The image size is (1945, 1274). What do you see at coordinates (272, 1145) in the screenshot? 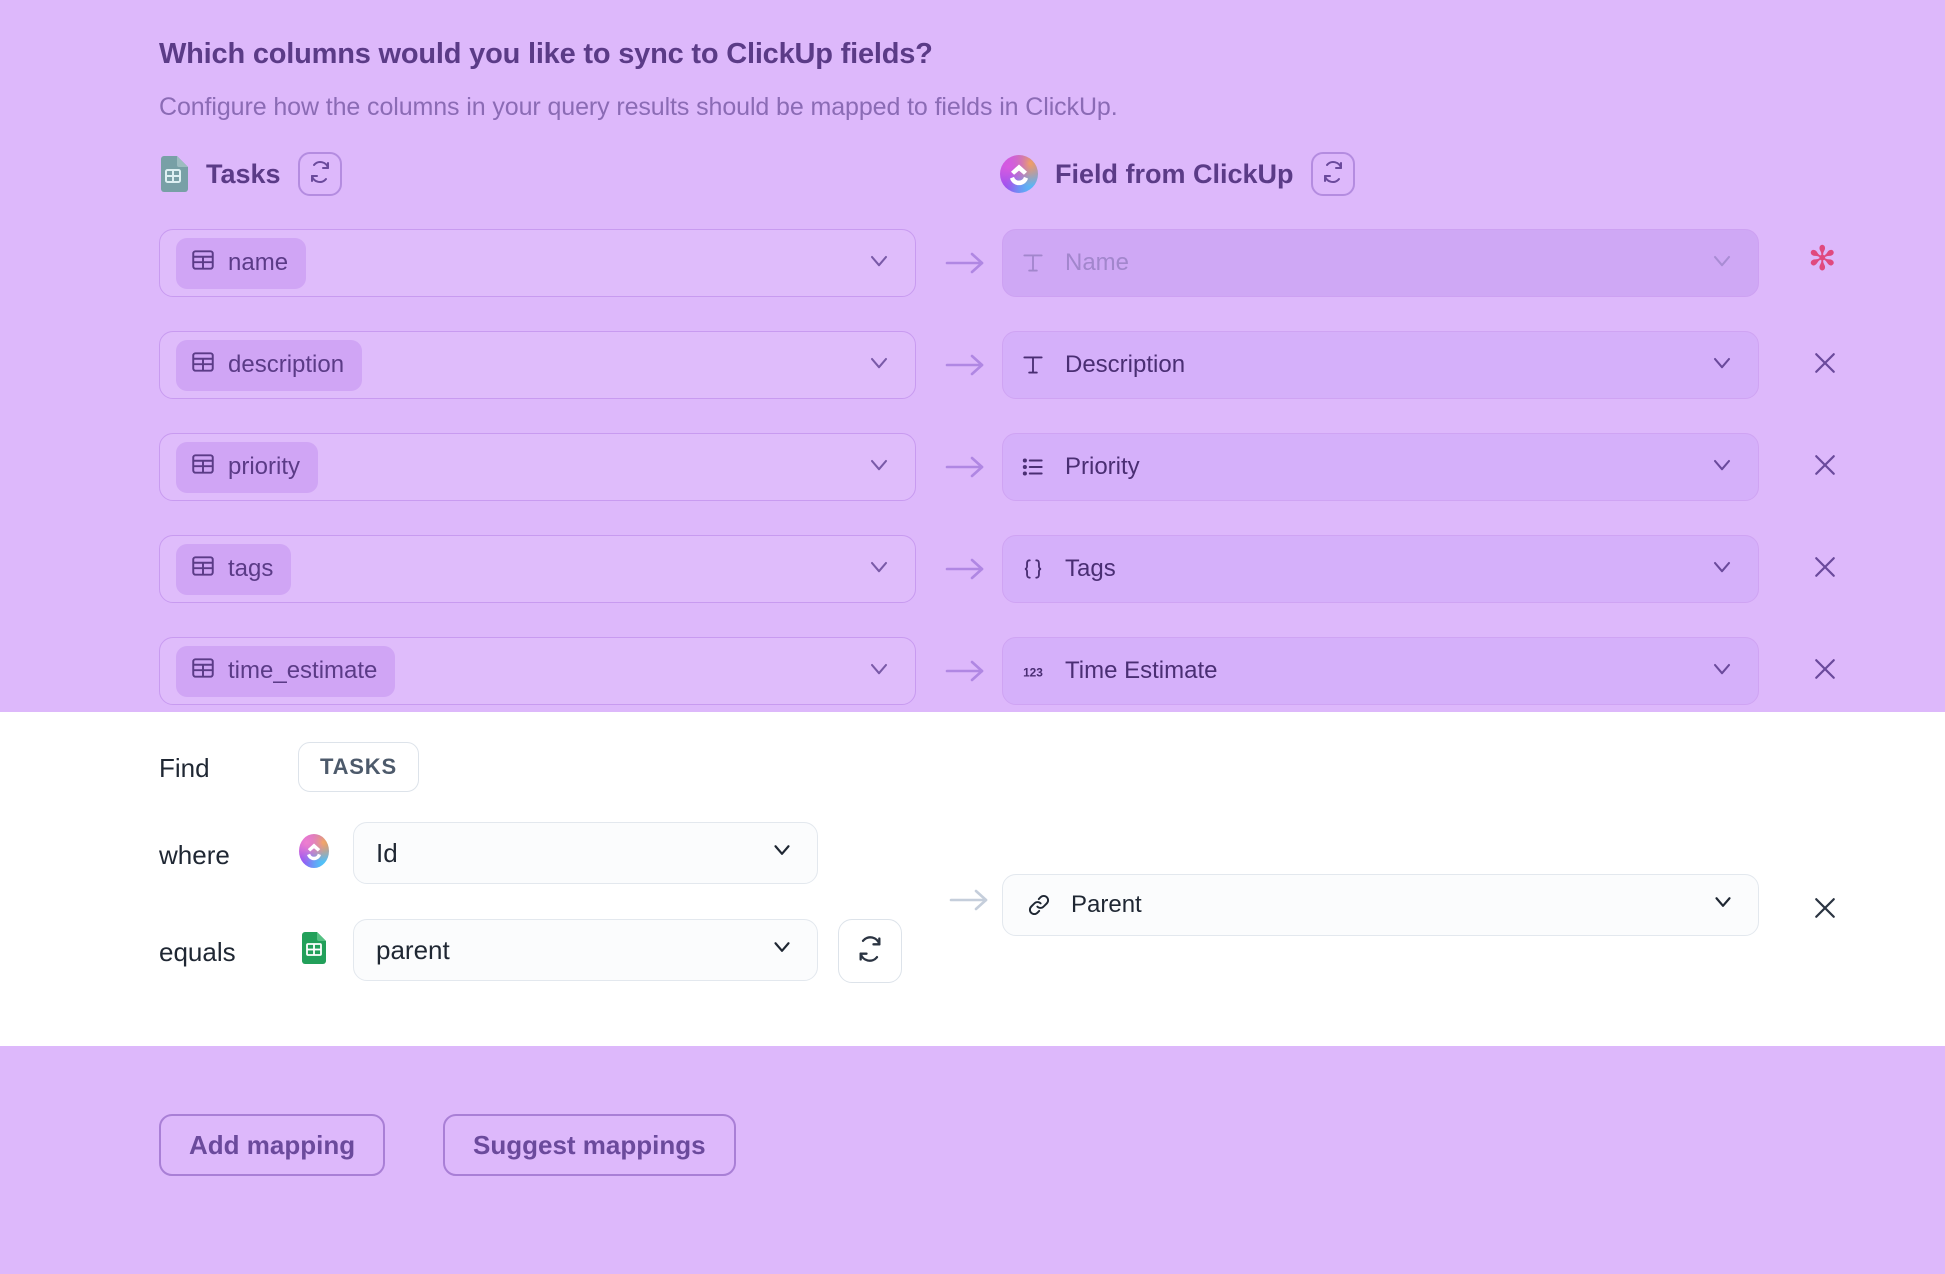
I see `add-mapping-button: Add mapping` at bounding box center [272, 1145].